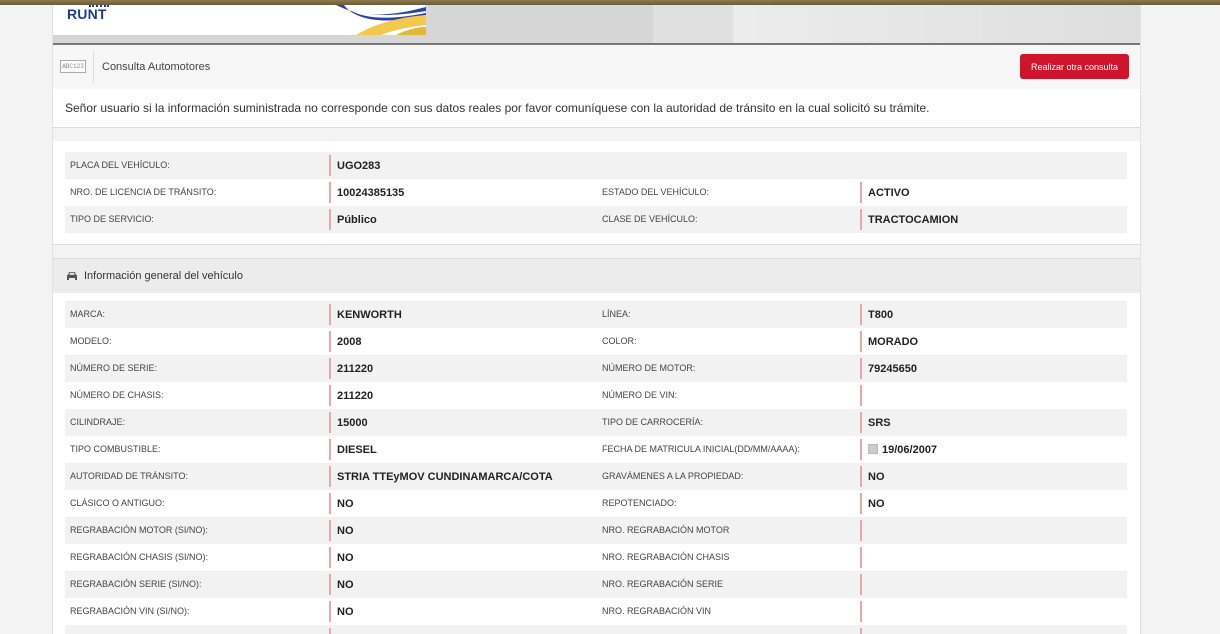 Image resolution: width=1220 pixels, height=634 pixels. What do you see at coordinates (381, 20) in the screenshot?
I see `logo-waves-graphic` at bounding box center [381, 20].